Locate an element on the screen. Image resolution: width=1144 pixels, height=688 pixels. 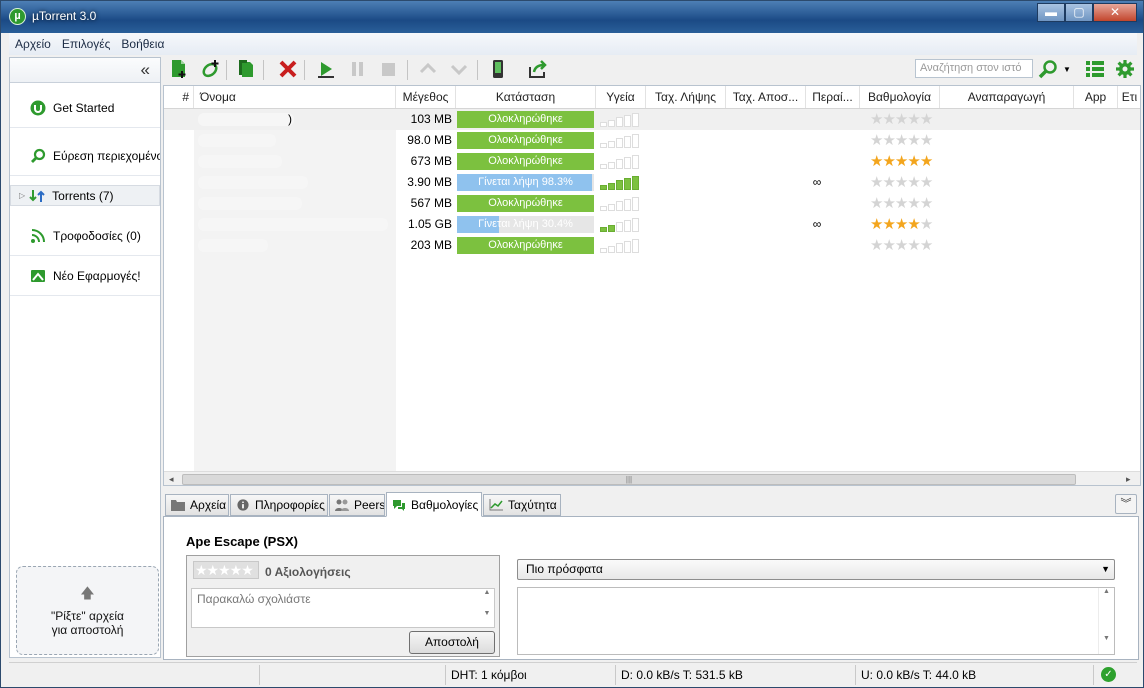
search-input: Αναζήτηση στον ιστό is located at coordinates (974, 68).